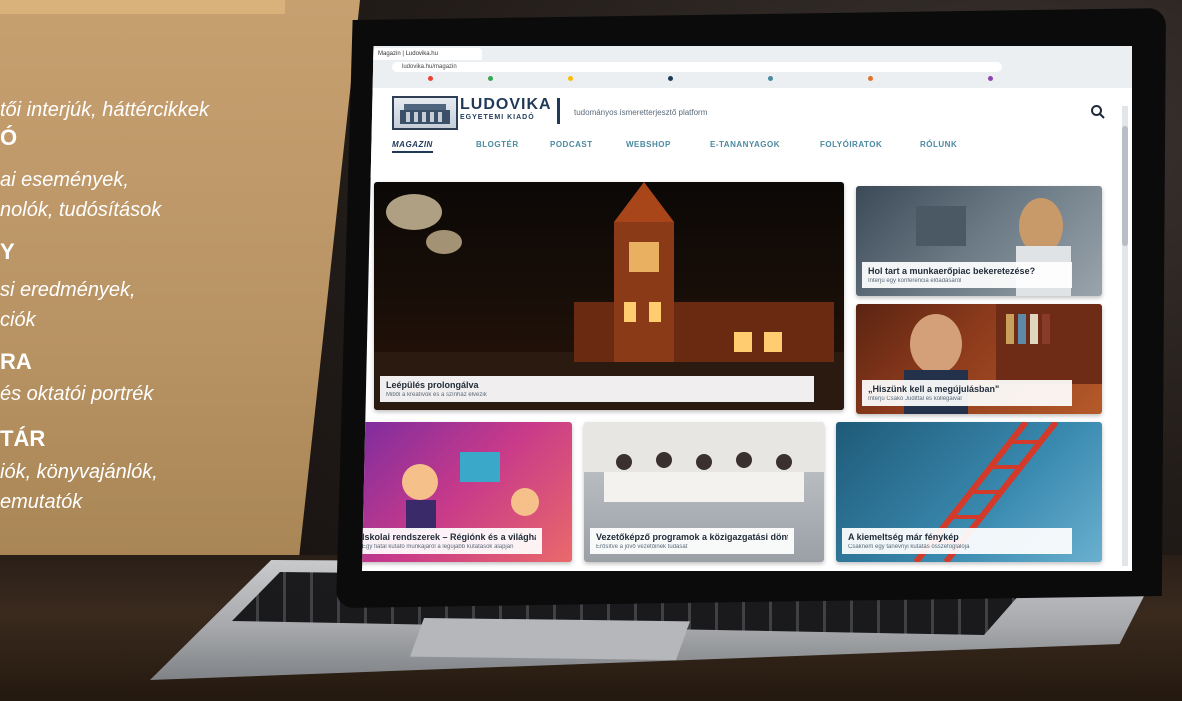  Describe the element at coordinates (142, 7) in the screenshot. I see `gold-strip` at that location.